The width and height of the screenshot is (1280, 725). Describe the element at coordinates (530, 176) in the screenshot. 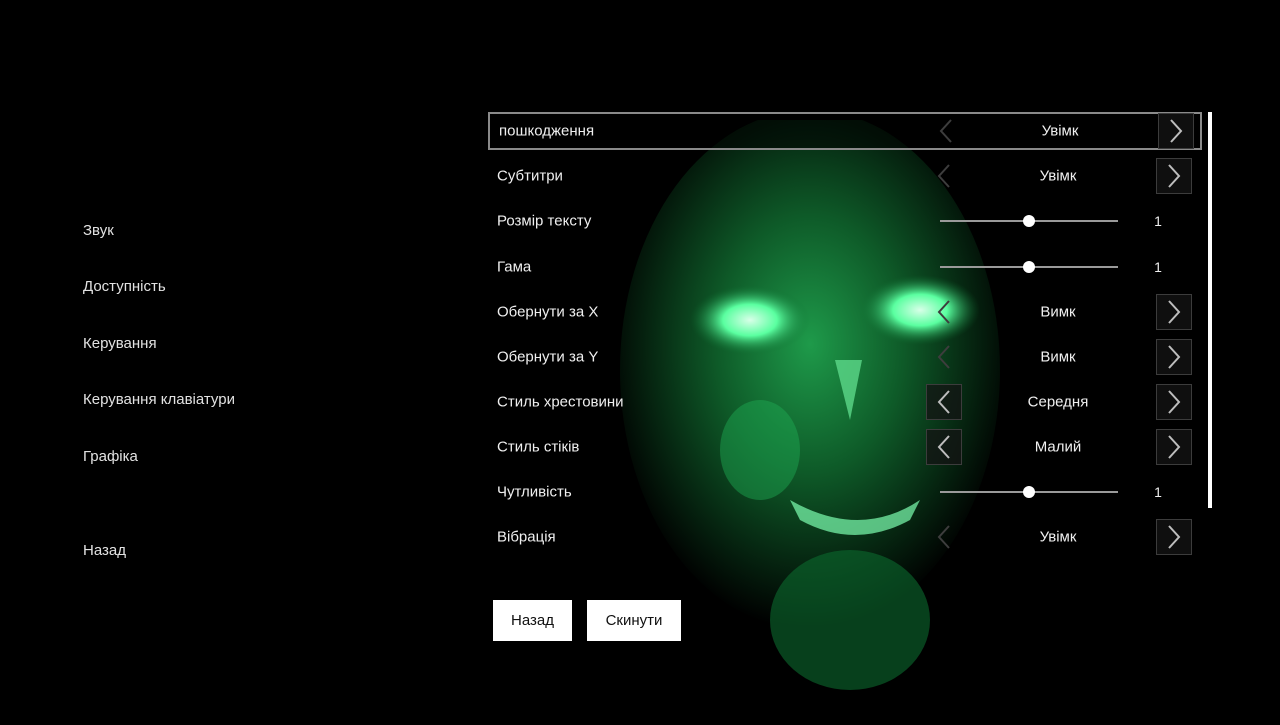

I see `setting-label: Субтитри` at that location.